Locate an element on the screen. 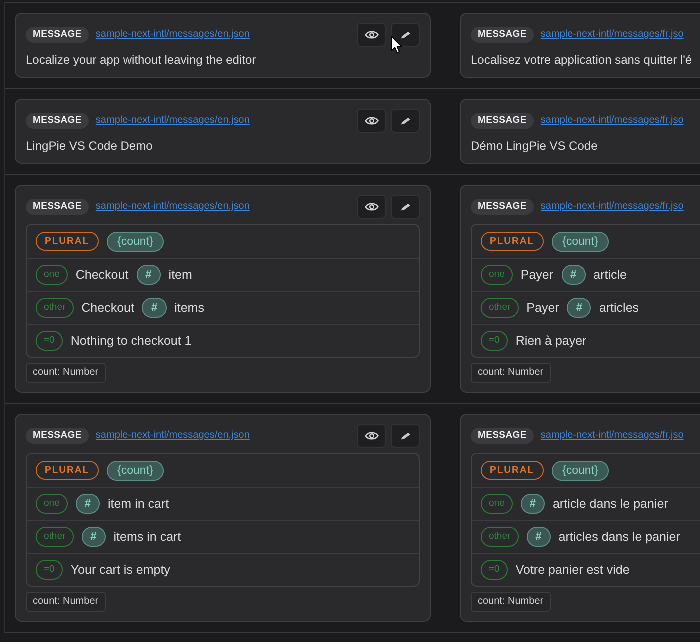  case-text: item is located at coordinates (180, 275).